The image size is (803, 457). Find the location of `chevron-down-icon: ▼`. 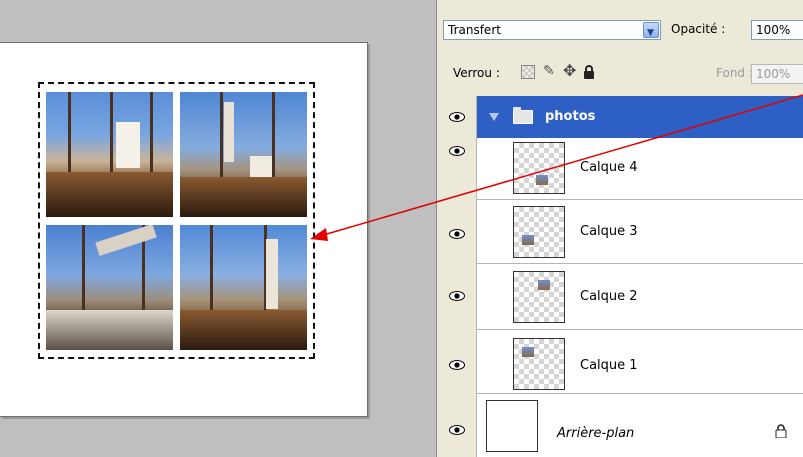

chevron-down-icon: ▼ is located at coordinates (651, 30).